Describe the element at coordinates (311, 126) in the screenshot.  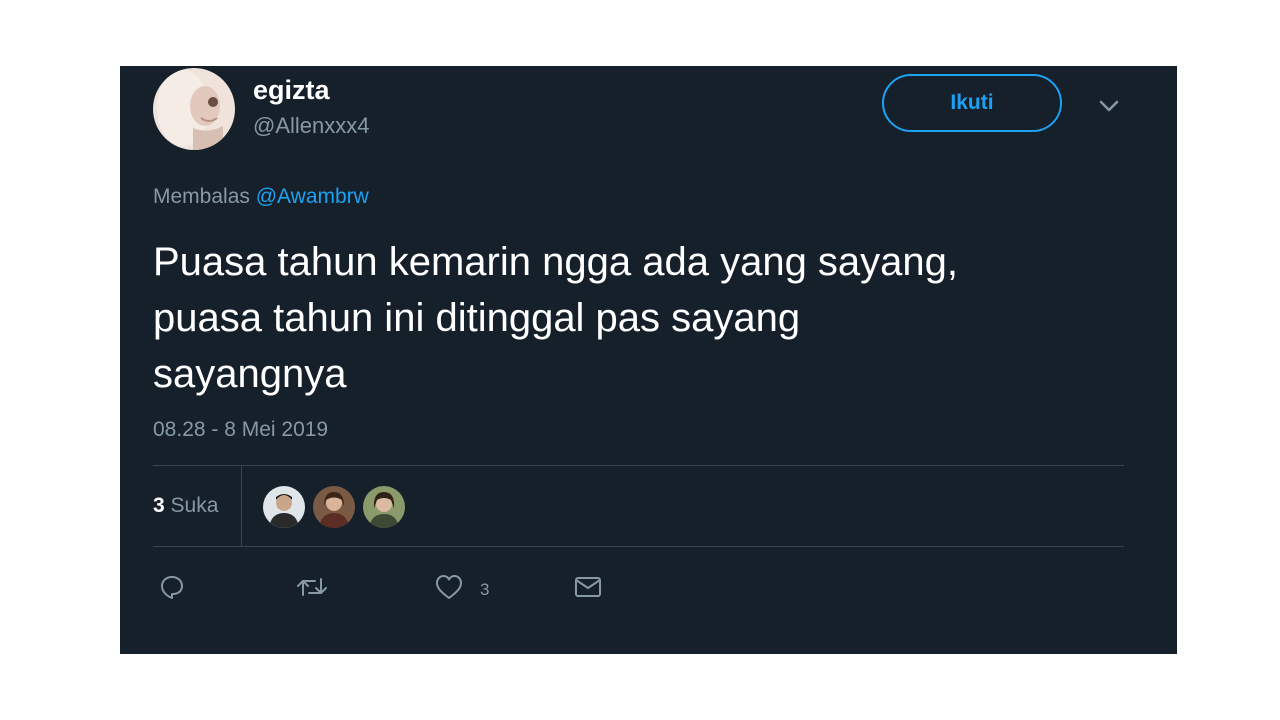
I see `user-handle: @Allenxxx4` at that location.